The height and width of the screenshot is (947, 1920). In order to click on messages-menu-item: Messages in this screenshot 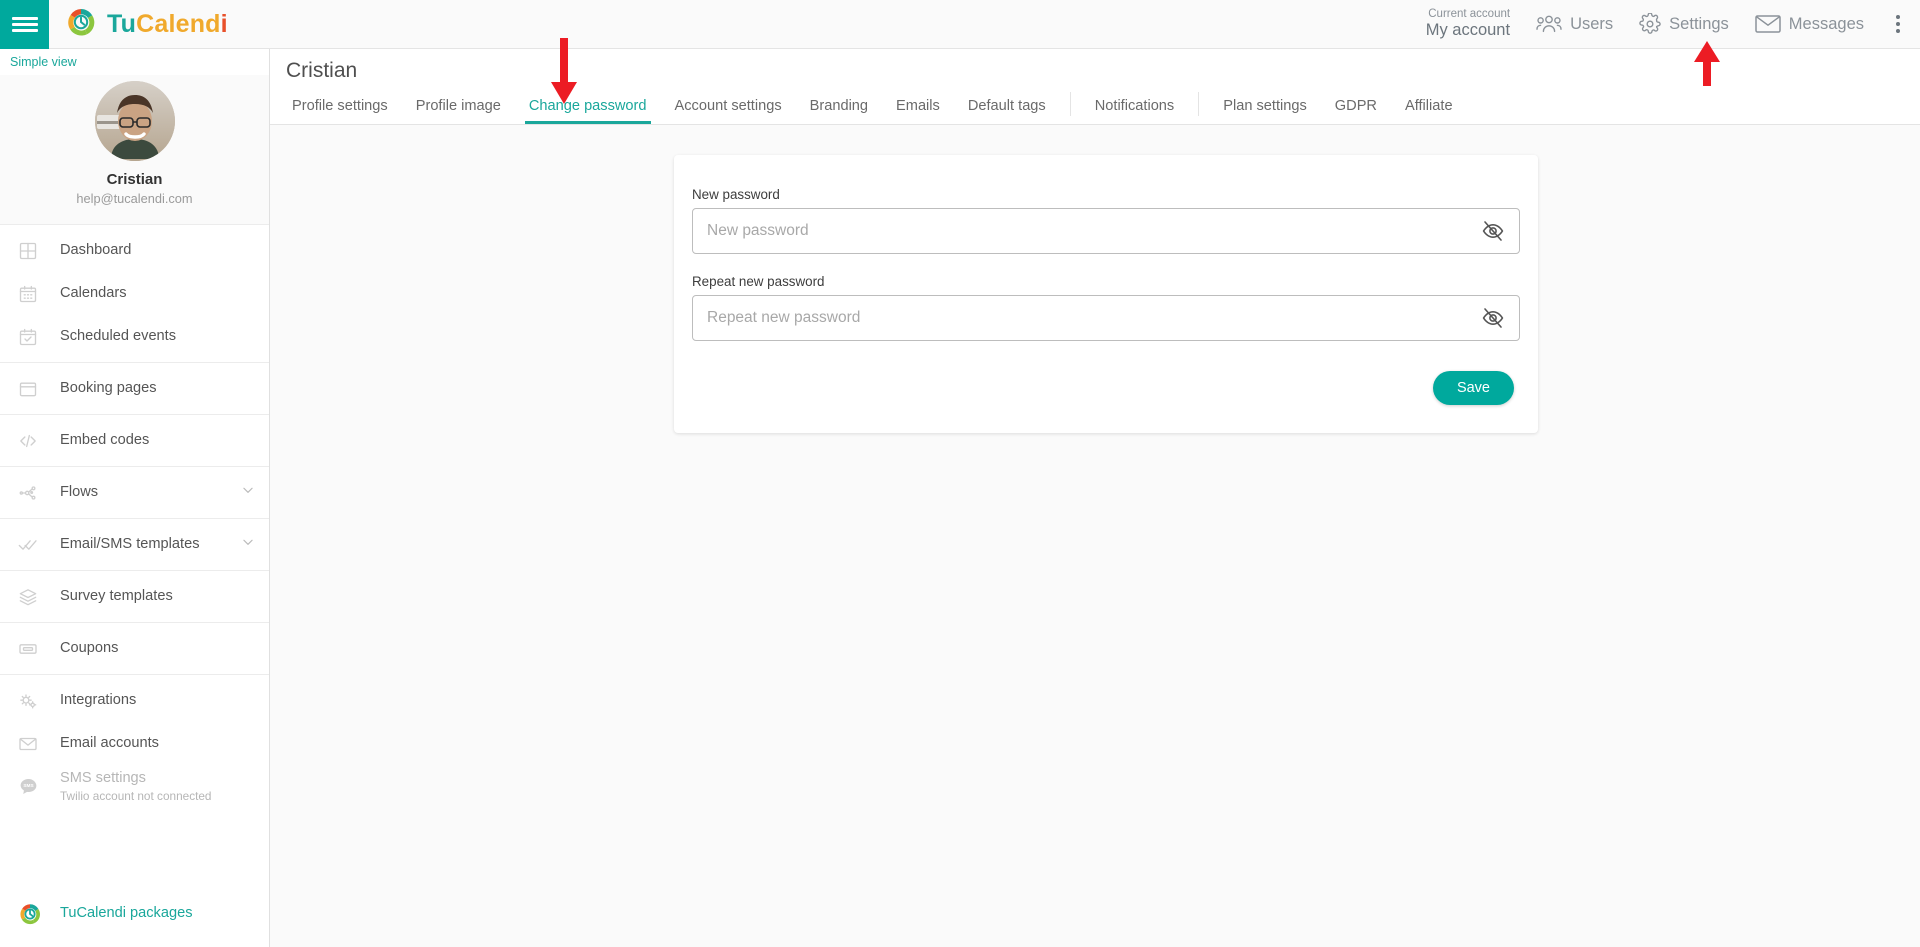, I will do `click(1809, 24)`.